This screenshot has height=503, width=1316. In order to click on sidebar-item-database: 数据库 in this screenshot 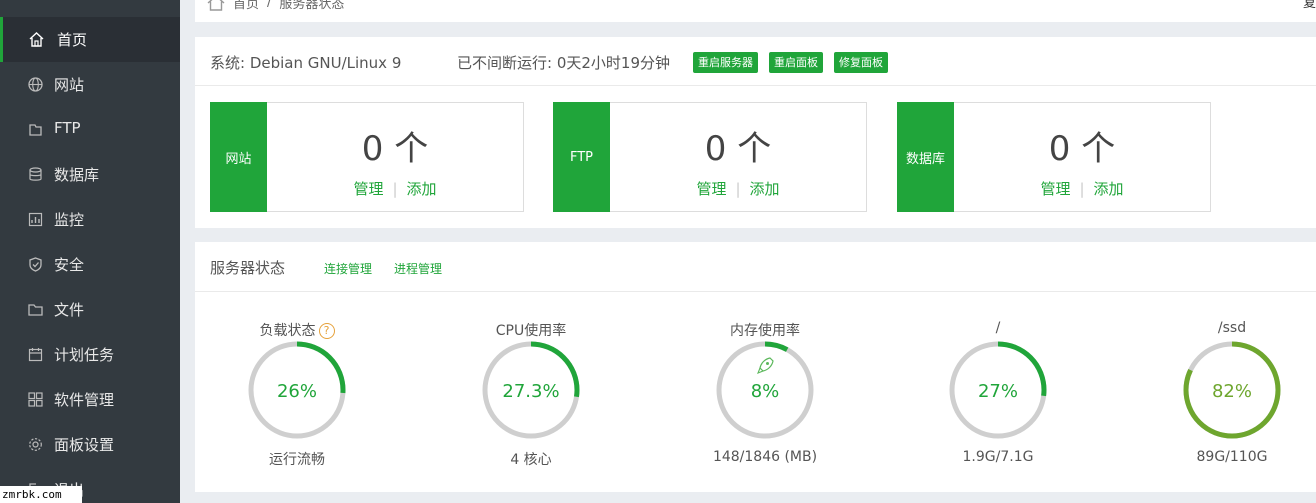, I will do `click(90, 174)`.